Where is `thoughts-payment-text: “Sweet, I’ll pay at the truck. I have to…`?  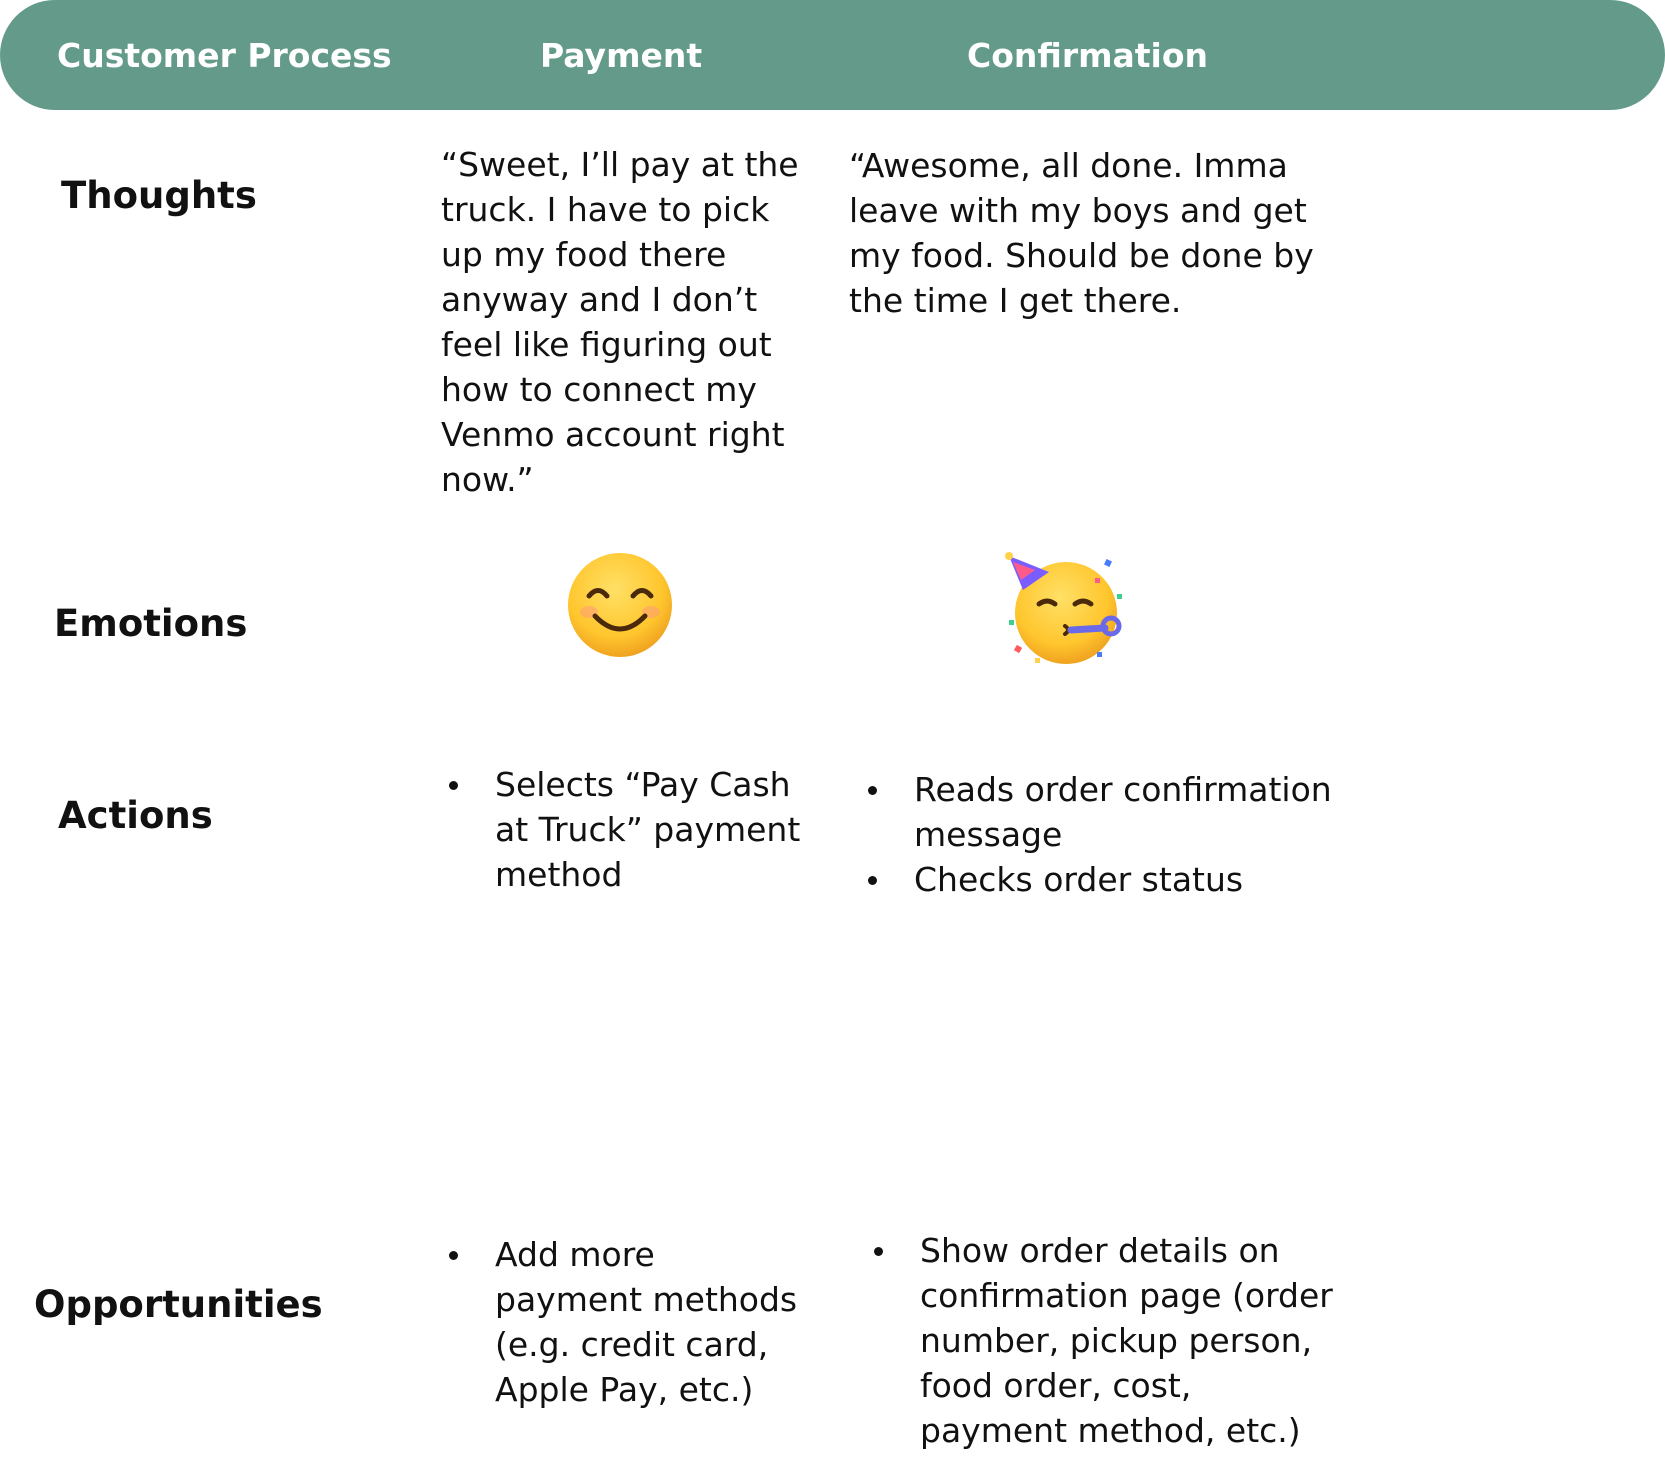
thoughts-payment-text: “Sweet, I’ll pay at the truck. I have to… is located at coordinates (620, 322).